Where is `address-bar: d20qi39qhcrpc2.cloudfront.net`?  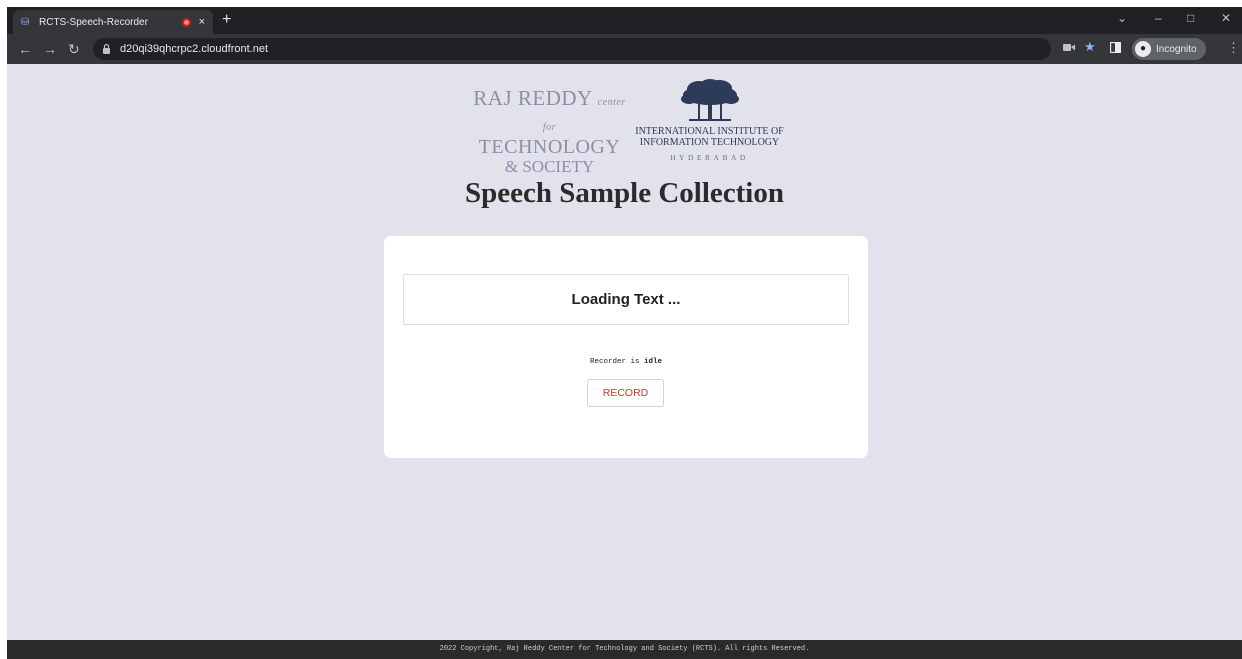 address-bar: d20qi39qhcrpc2.cloudfront.net is located at coordinates (572, 49).